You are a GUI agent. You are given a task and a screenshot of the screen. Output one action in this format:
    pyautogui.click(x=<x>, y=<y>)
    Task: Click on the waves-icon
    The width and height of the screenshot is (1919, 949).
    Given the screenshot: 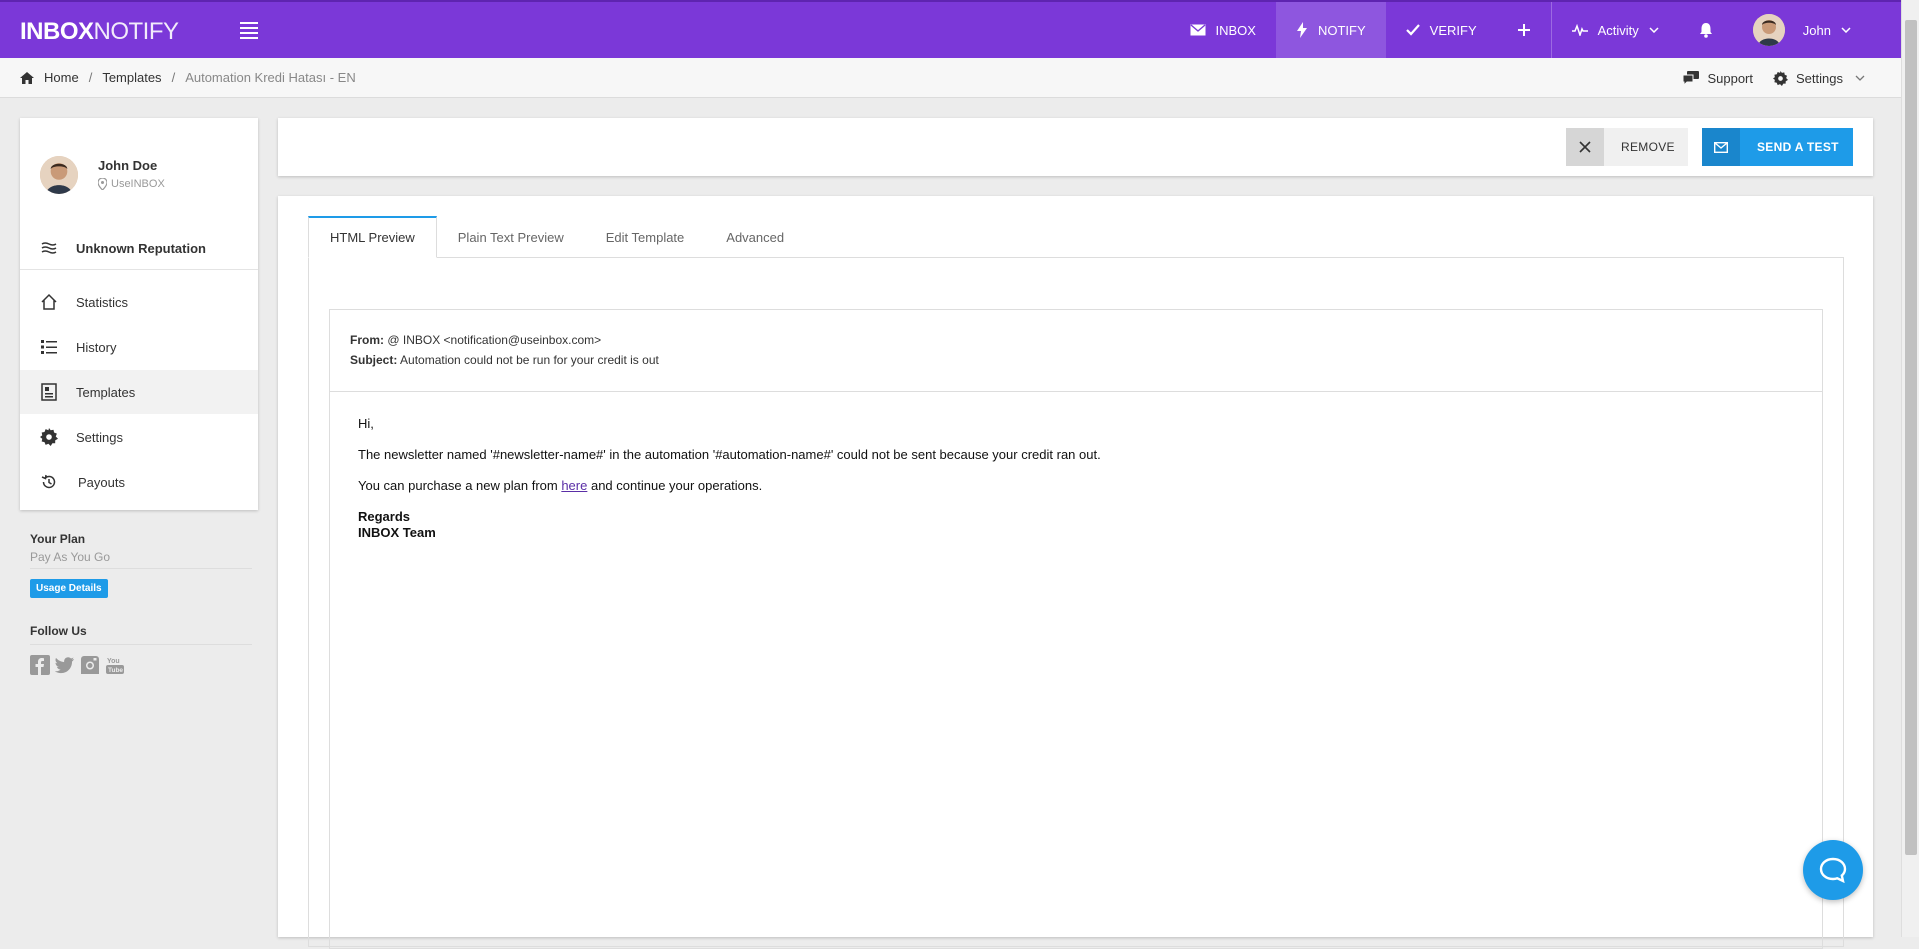 What is the action you would take?
    pyautogui.click(x=49, y=248)
    